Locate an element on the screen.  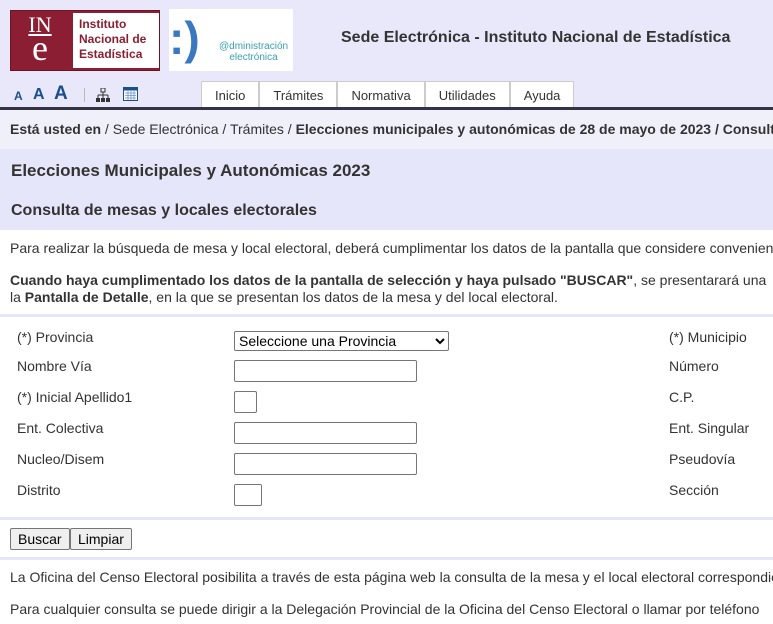
tab-tramites: Trámites is located at coordinates (298, 94).